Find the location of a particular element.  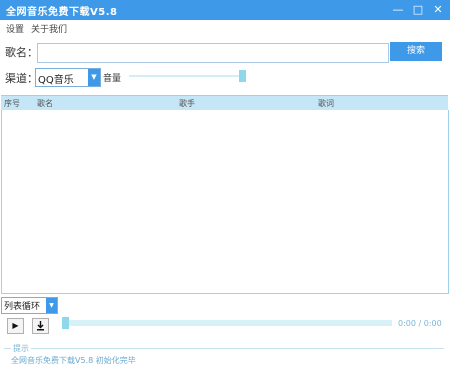

playback-progress-thumb is located at coordinates (65, 323).